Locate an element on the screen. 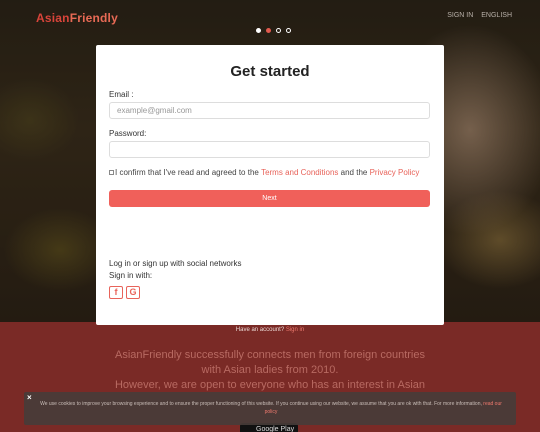  privacy-policy-link: Privacy Policy is located at coordinates (395, 172).